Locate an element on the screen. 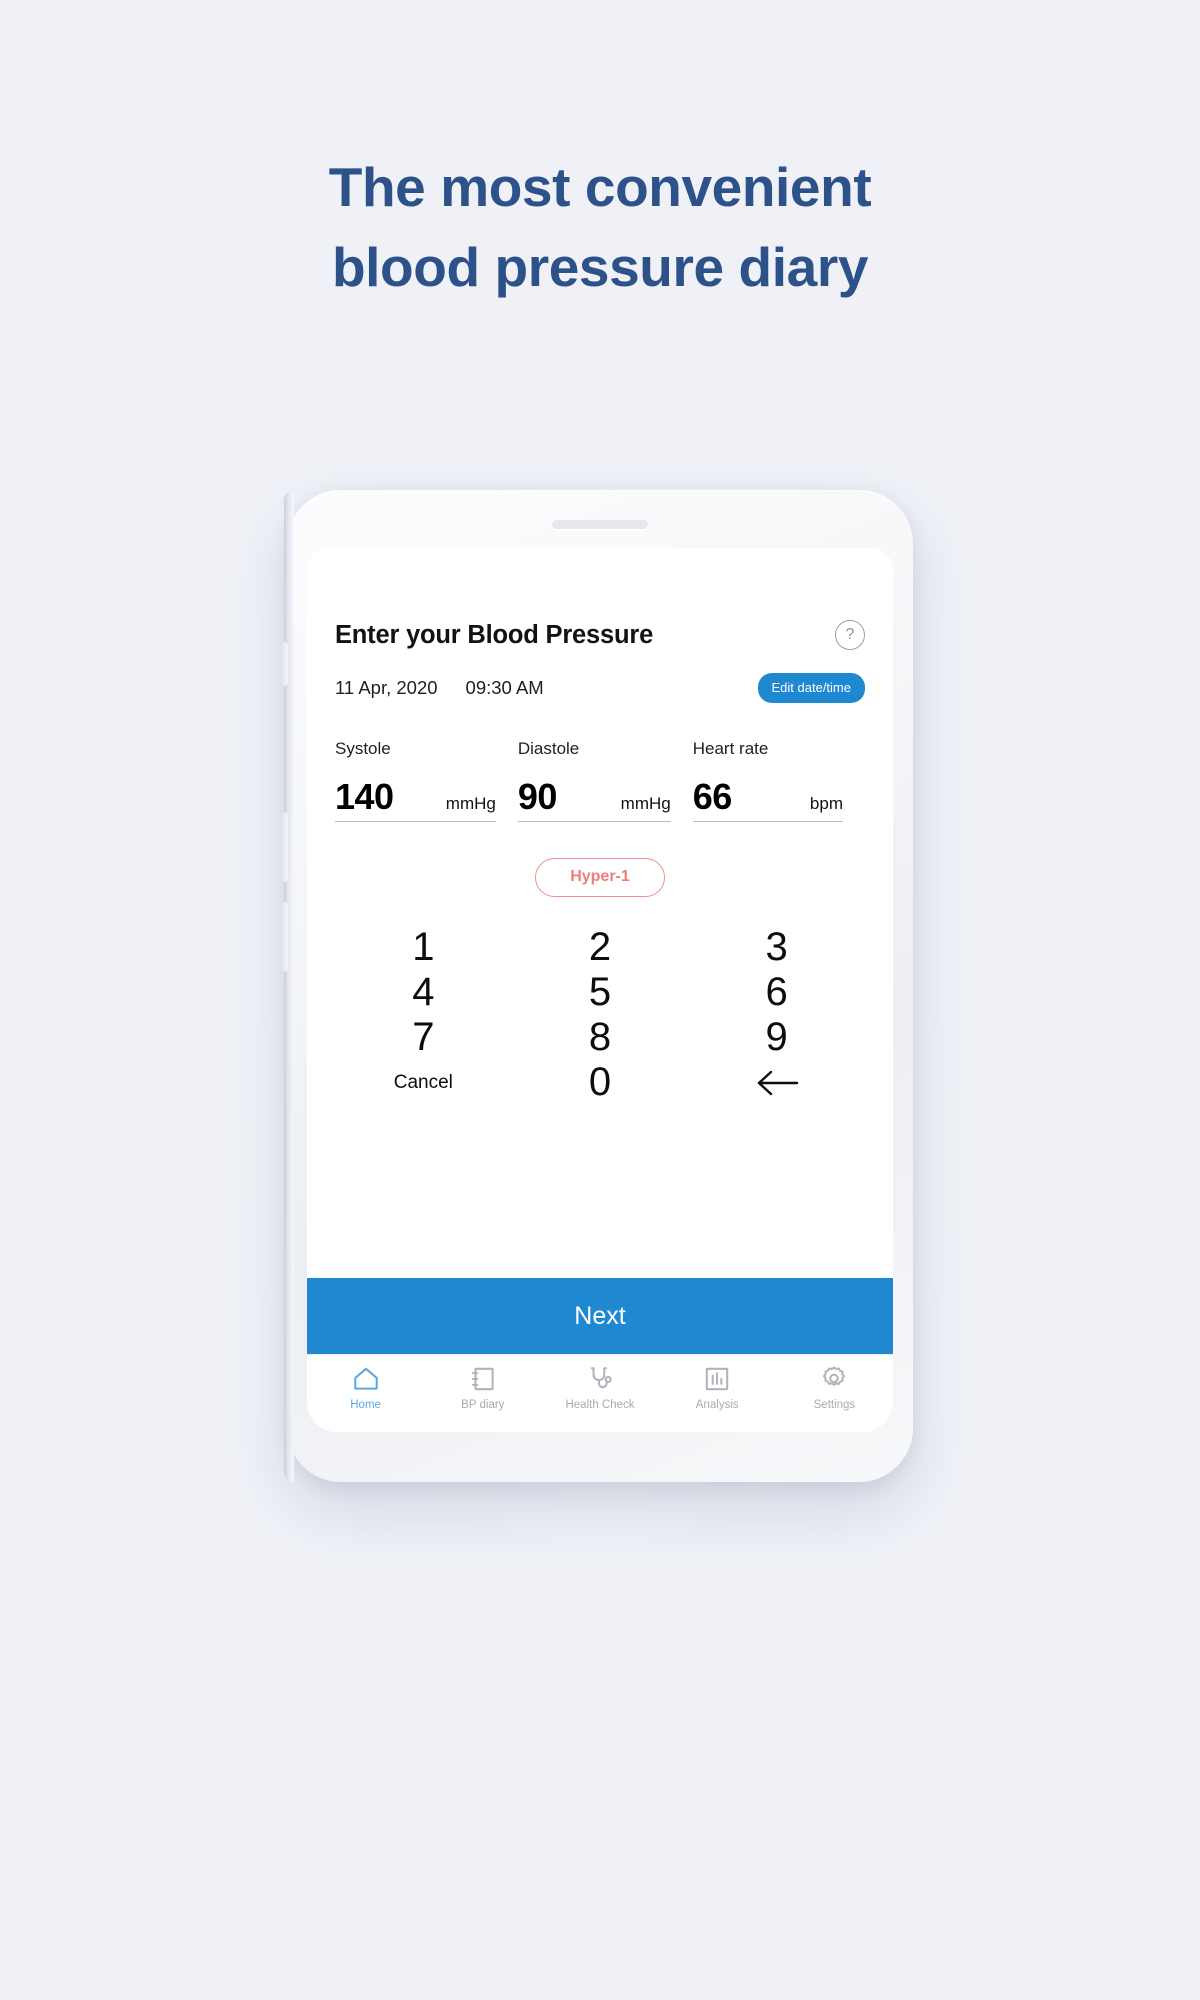 The height and width of the screenshot is (2000, 1200). home-icon is located at coordinates (365, 1378).